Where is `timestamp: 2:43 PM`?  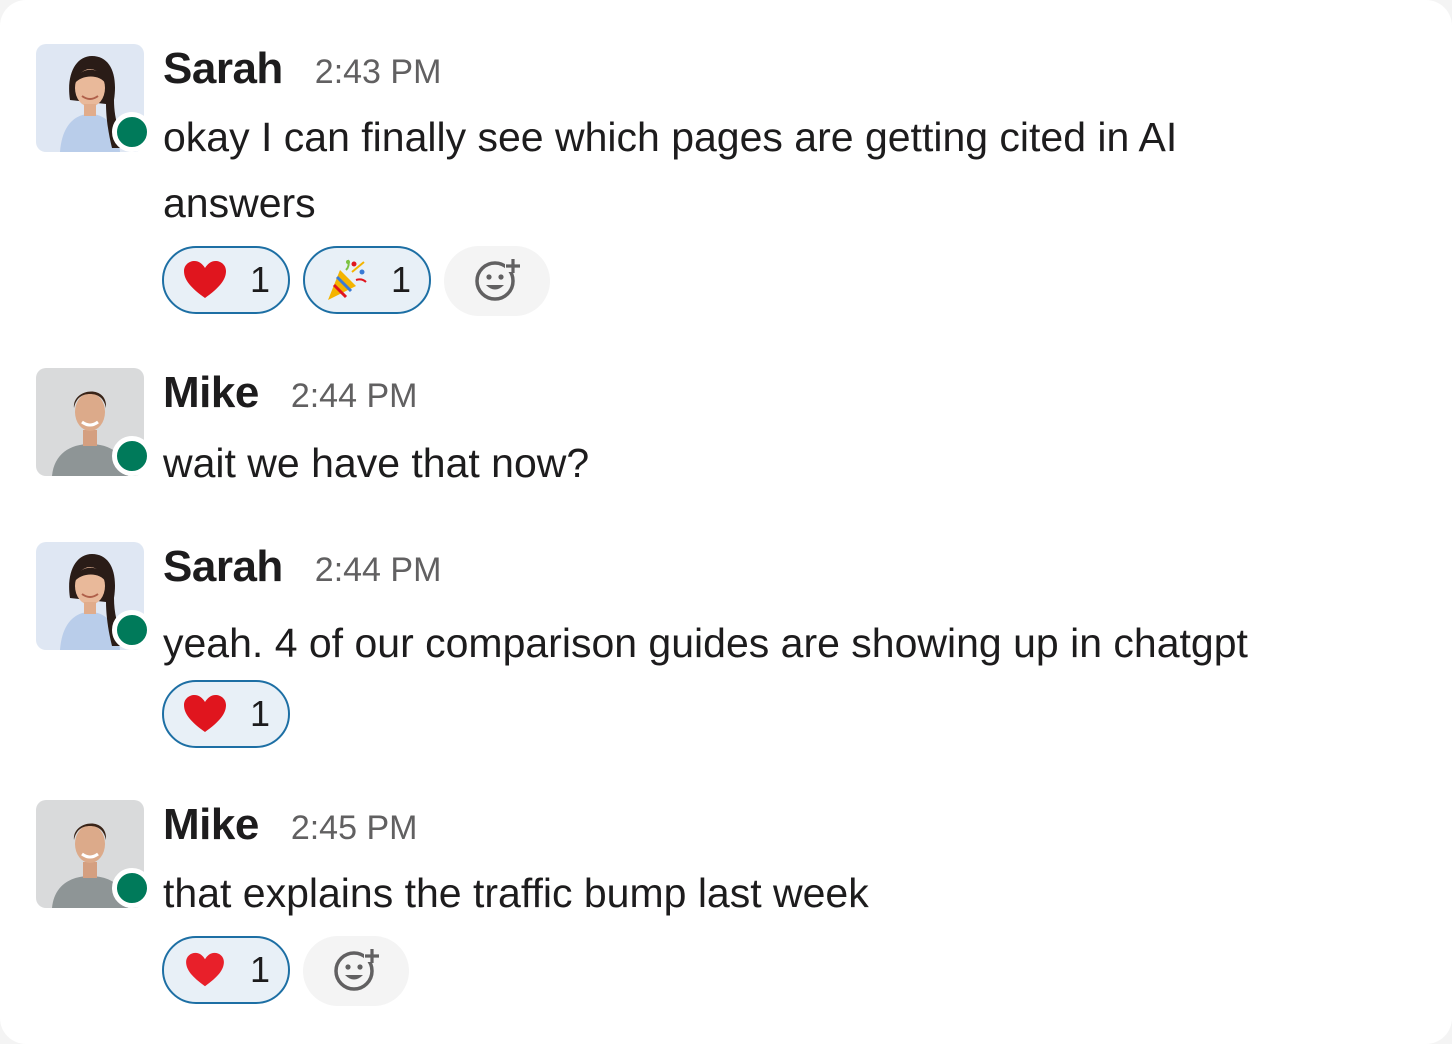
timestamp: 2:43 PM is located at coordinates (378, 72).